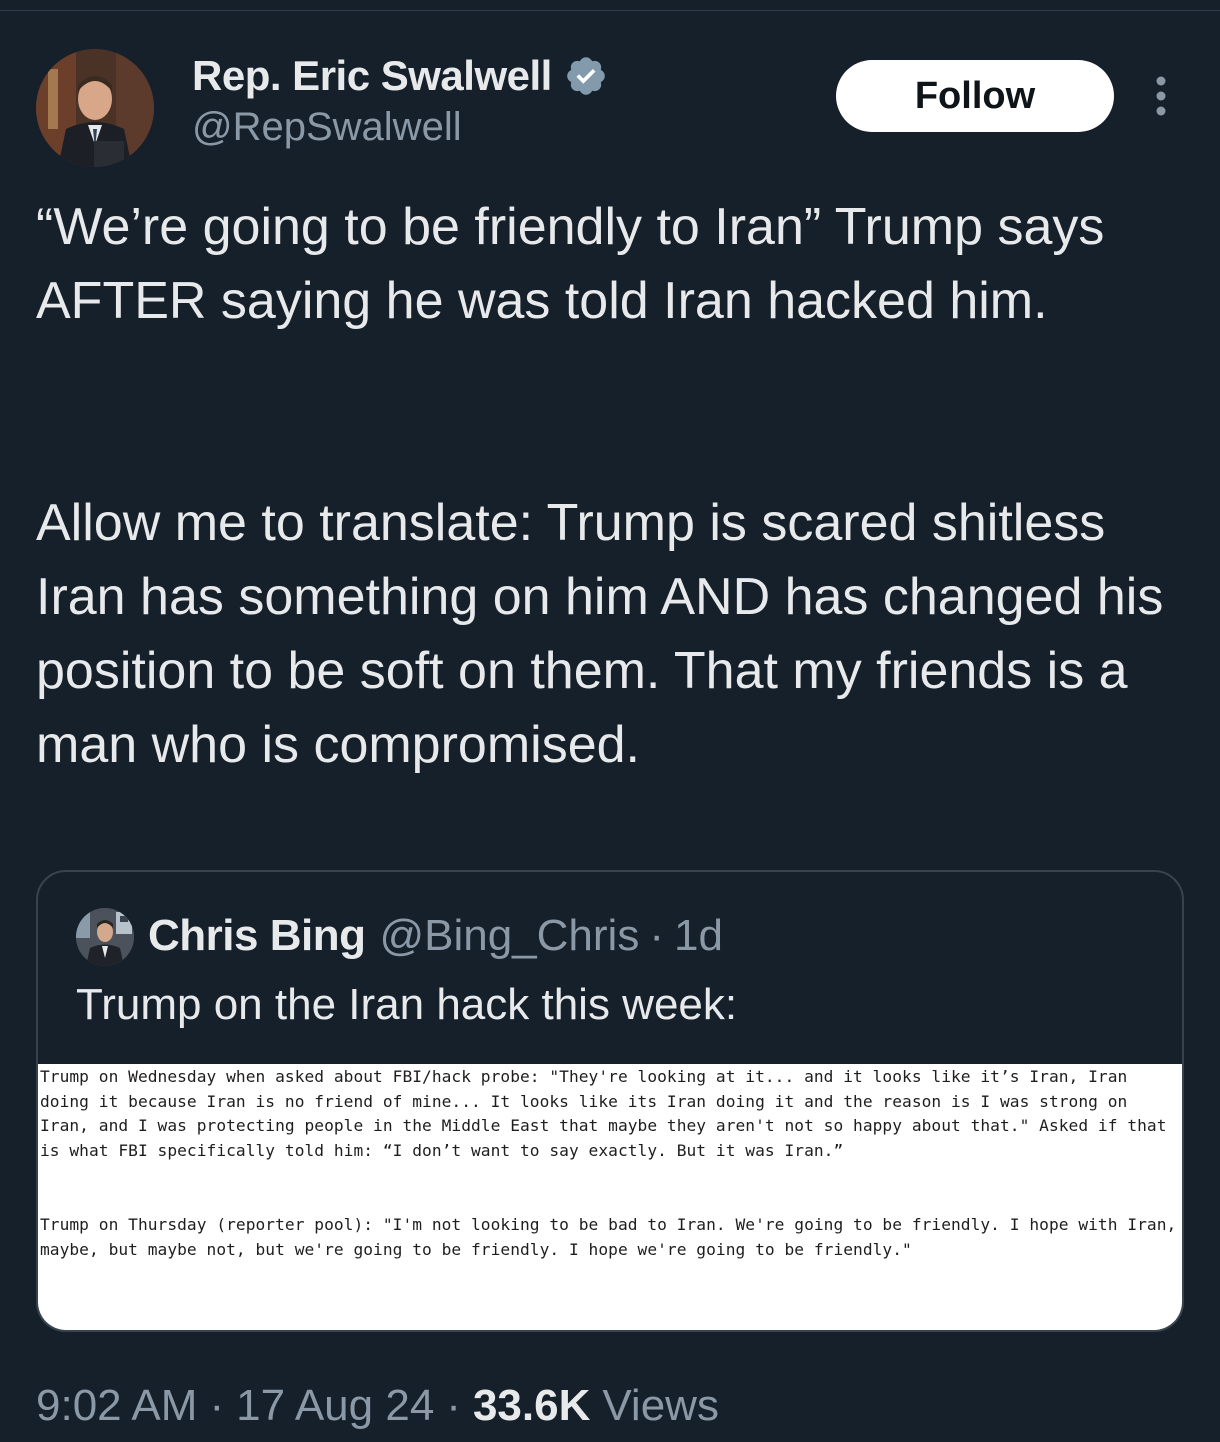  I want to click on tweet-date: 17 Aug 24, so click(335, 1406).